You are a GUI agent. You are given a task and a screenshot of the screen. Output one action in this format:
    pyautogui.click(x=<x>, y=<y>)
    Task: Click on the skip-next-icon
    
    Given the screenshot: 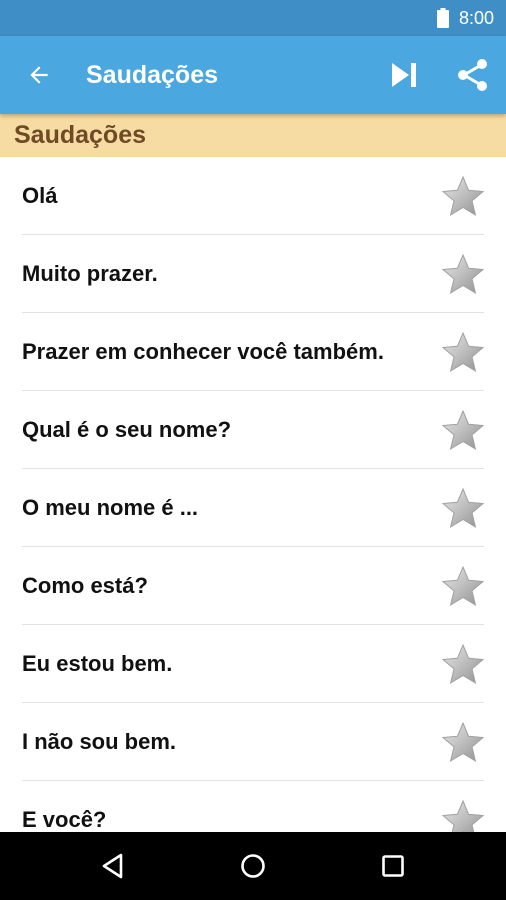 What is the action you would take?
    pyautogui.click(x=404, y=75)
    